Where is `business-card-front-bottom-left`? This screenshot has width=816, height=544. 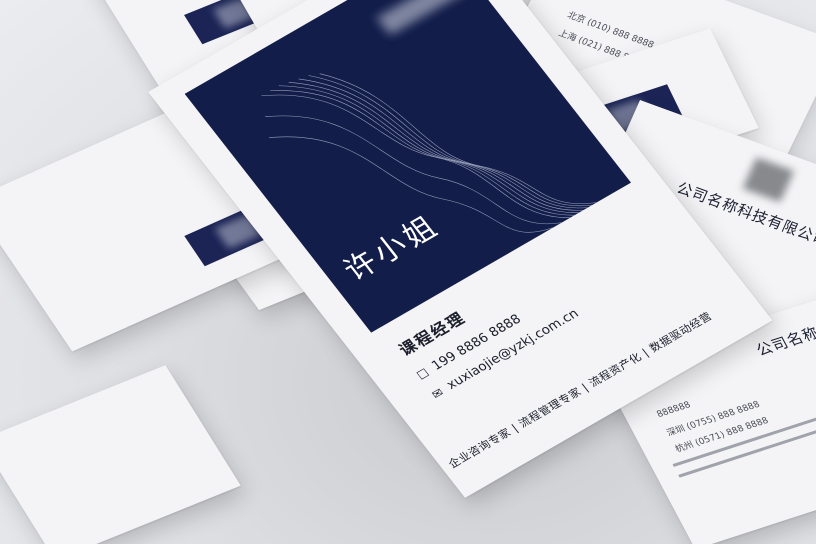
business-card-front-bottom-left is located at coordinates (120, 454).